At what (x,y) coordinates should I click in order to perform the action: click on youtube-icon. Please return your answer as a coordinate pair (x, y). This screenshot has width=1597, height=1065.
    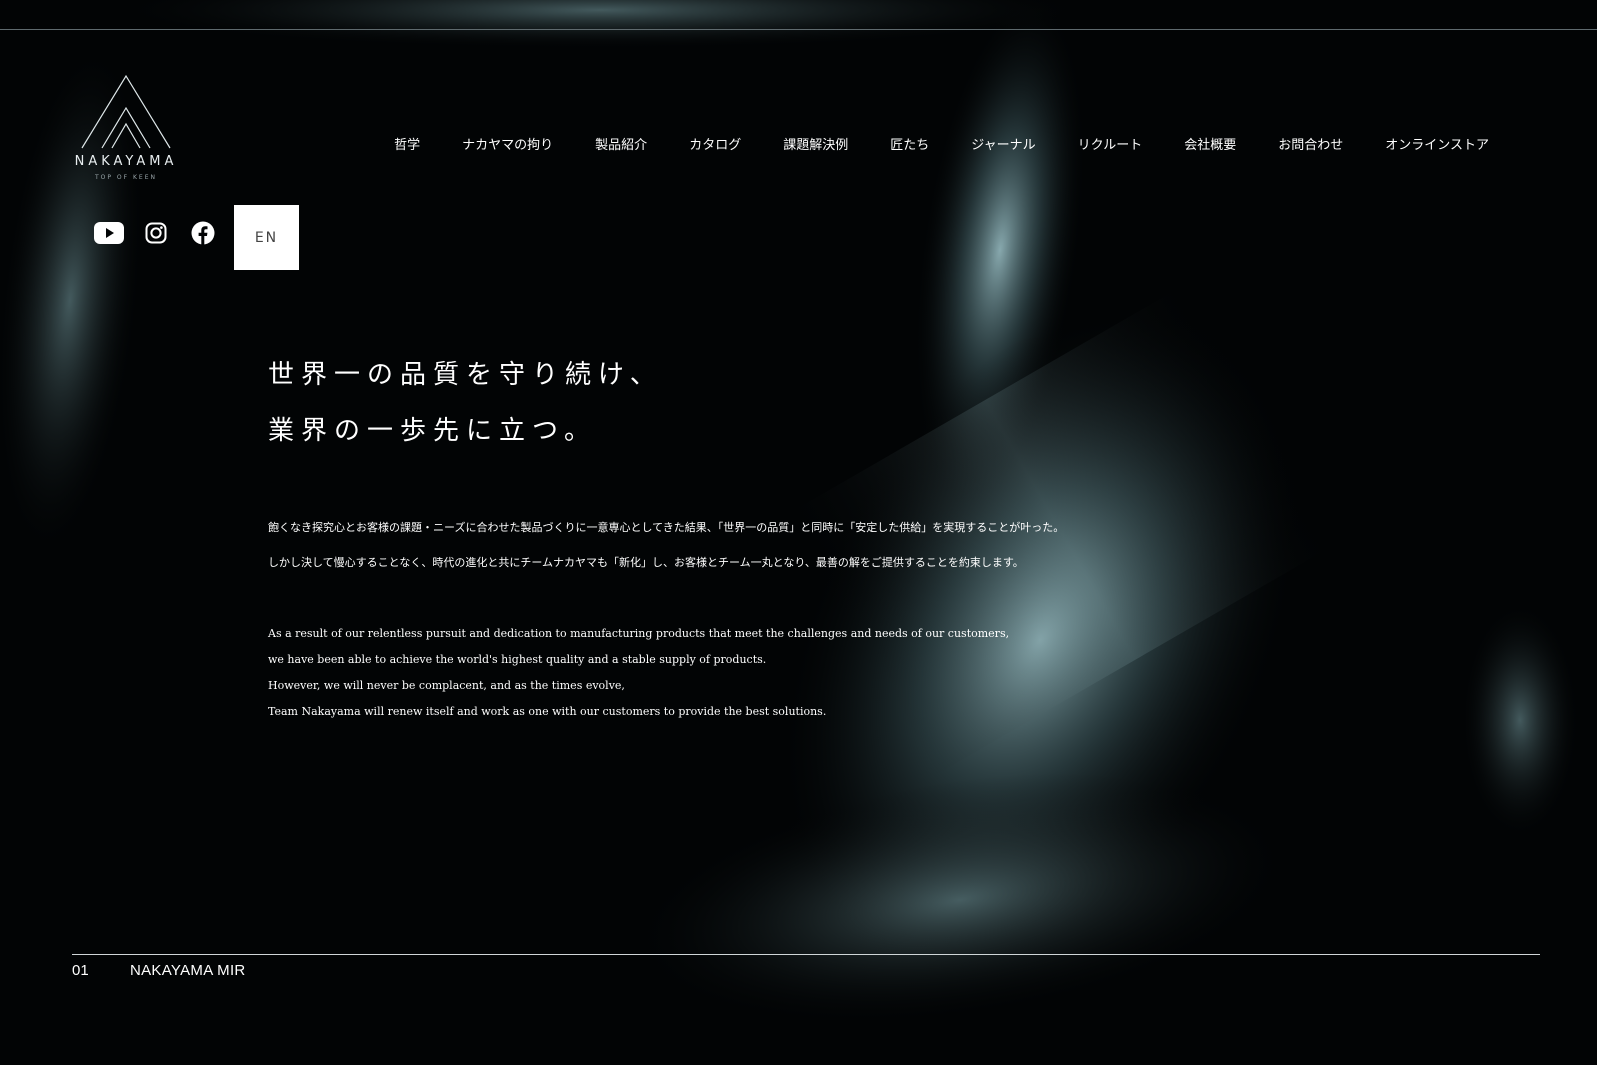
    Looking at the image, I should click on (109, 233).